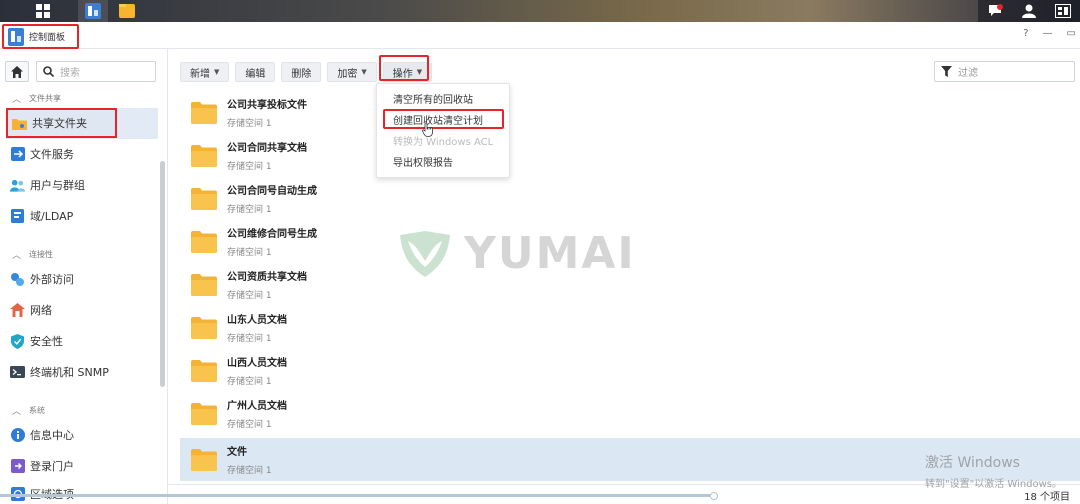 This screenshot has width=1080, height=504. Describe the element at coordinates (630, 370) in the screenshot. I see `table-row: 山西人员文档 存储空间 1` at that location.